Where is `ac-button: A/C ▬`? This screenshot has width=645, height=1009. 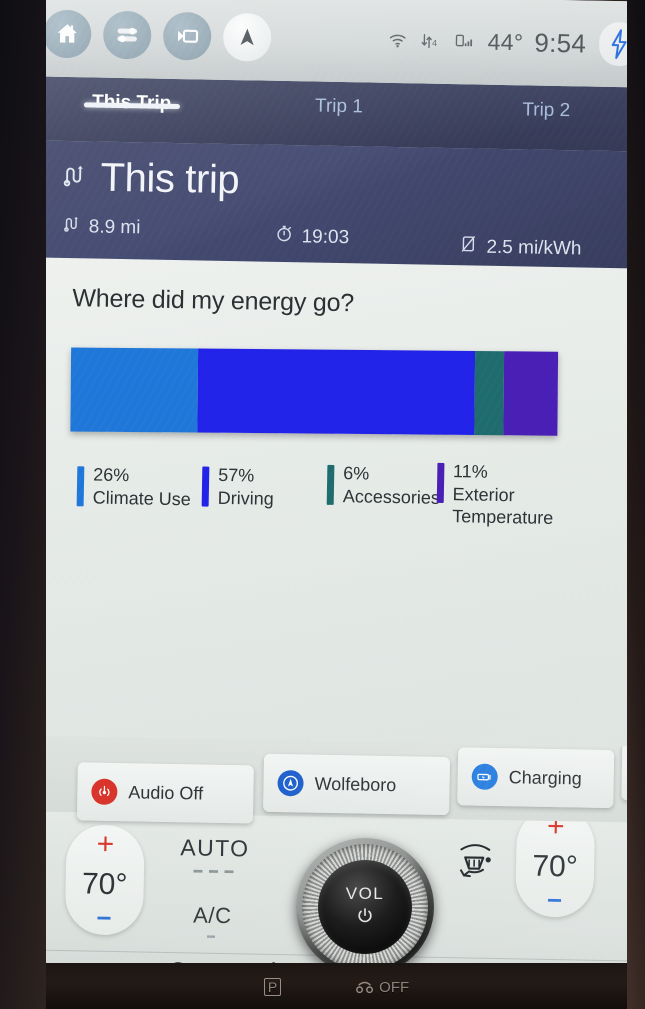 ac-button: A/C ▬ is located at coordinates (212, 921).